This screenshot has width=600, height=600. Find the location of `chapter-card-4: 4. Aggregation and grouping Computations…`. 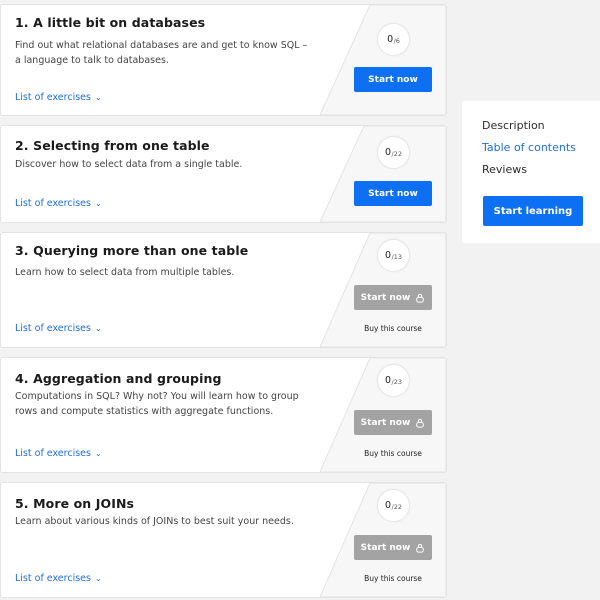

chapter-card-4: 4. Aggregation and grouping Computations… is located at coordinates (223, 415).